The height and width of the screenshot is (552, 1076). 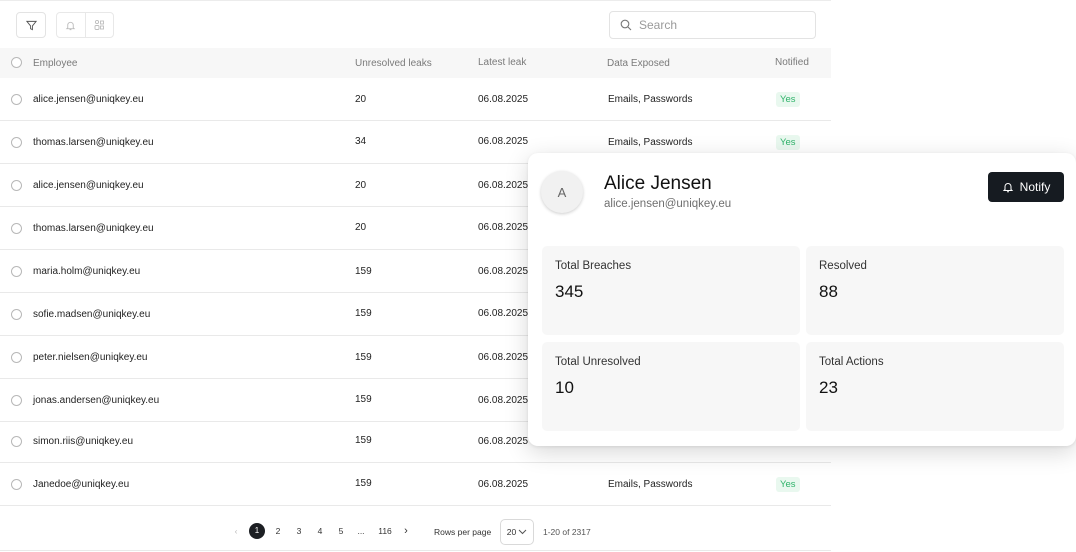 What do you see at coordinates (236, 531) in the screenshot?
I see `prev-page-button: ‹` at bounding box center [236, 531].